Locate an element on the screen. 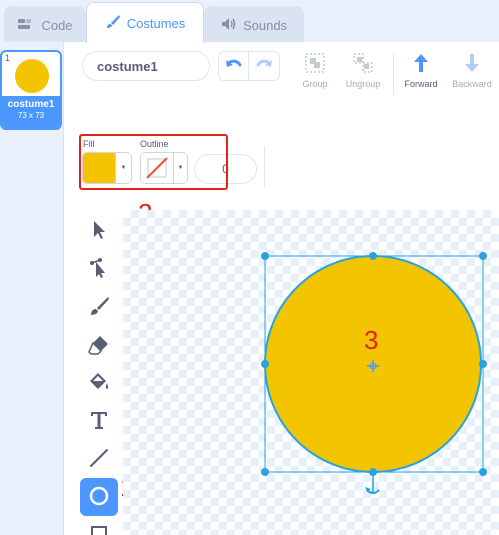  rectangle-tool is located at coordinates (99, 525).